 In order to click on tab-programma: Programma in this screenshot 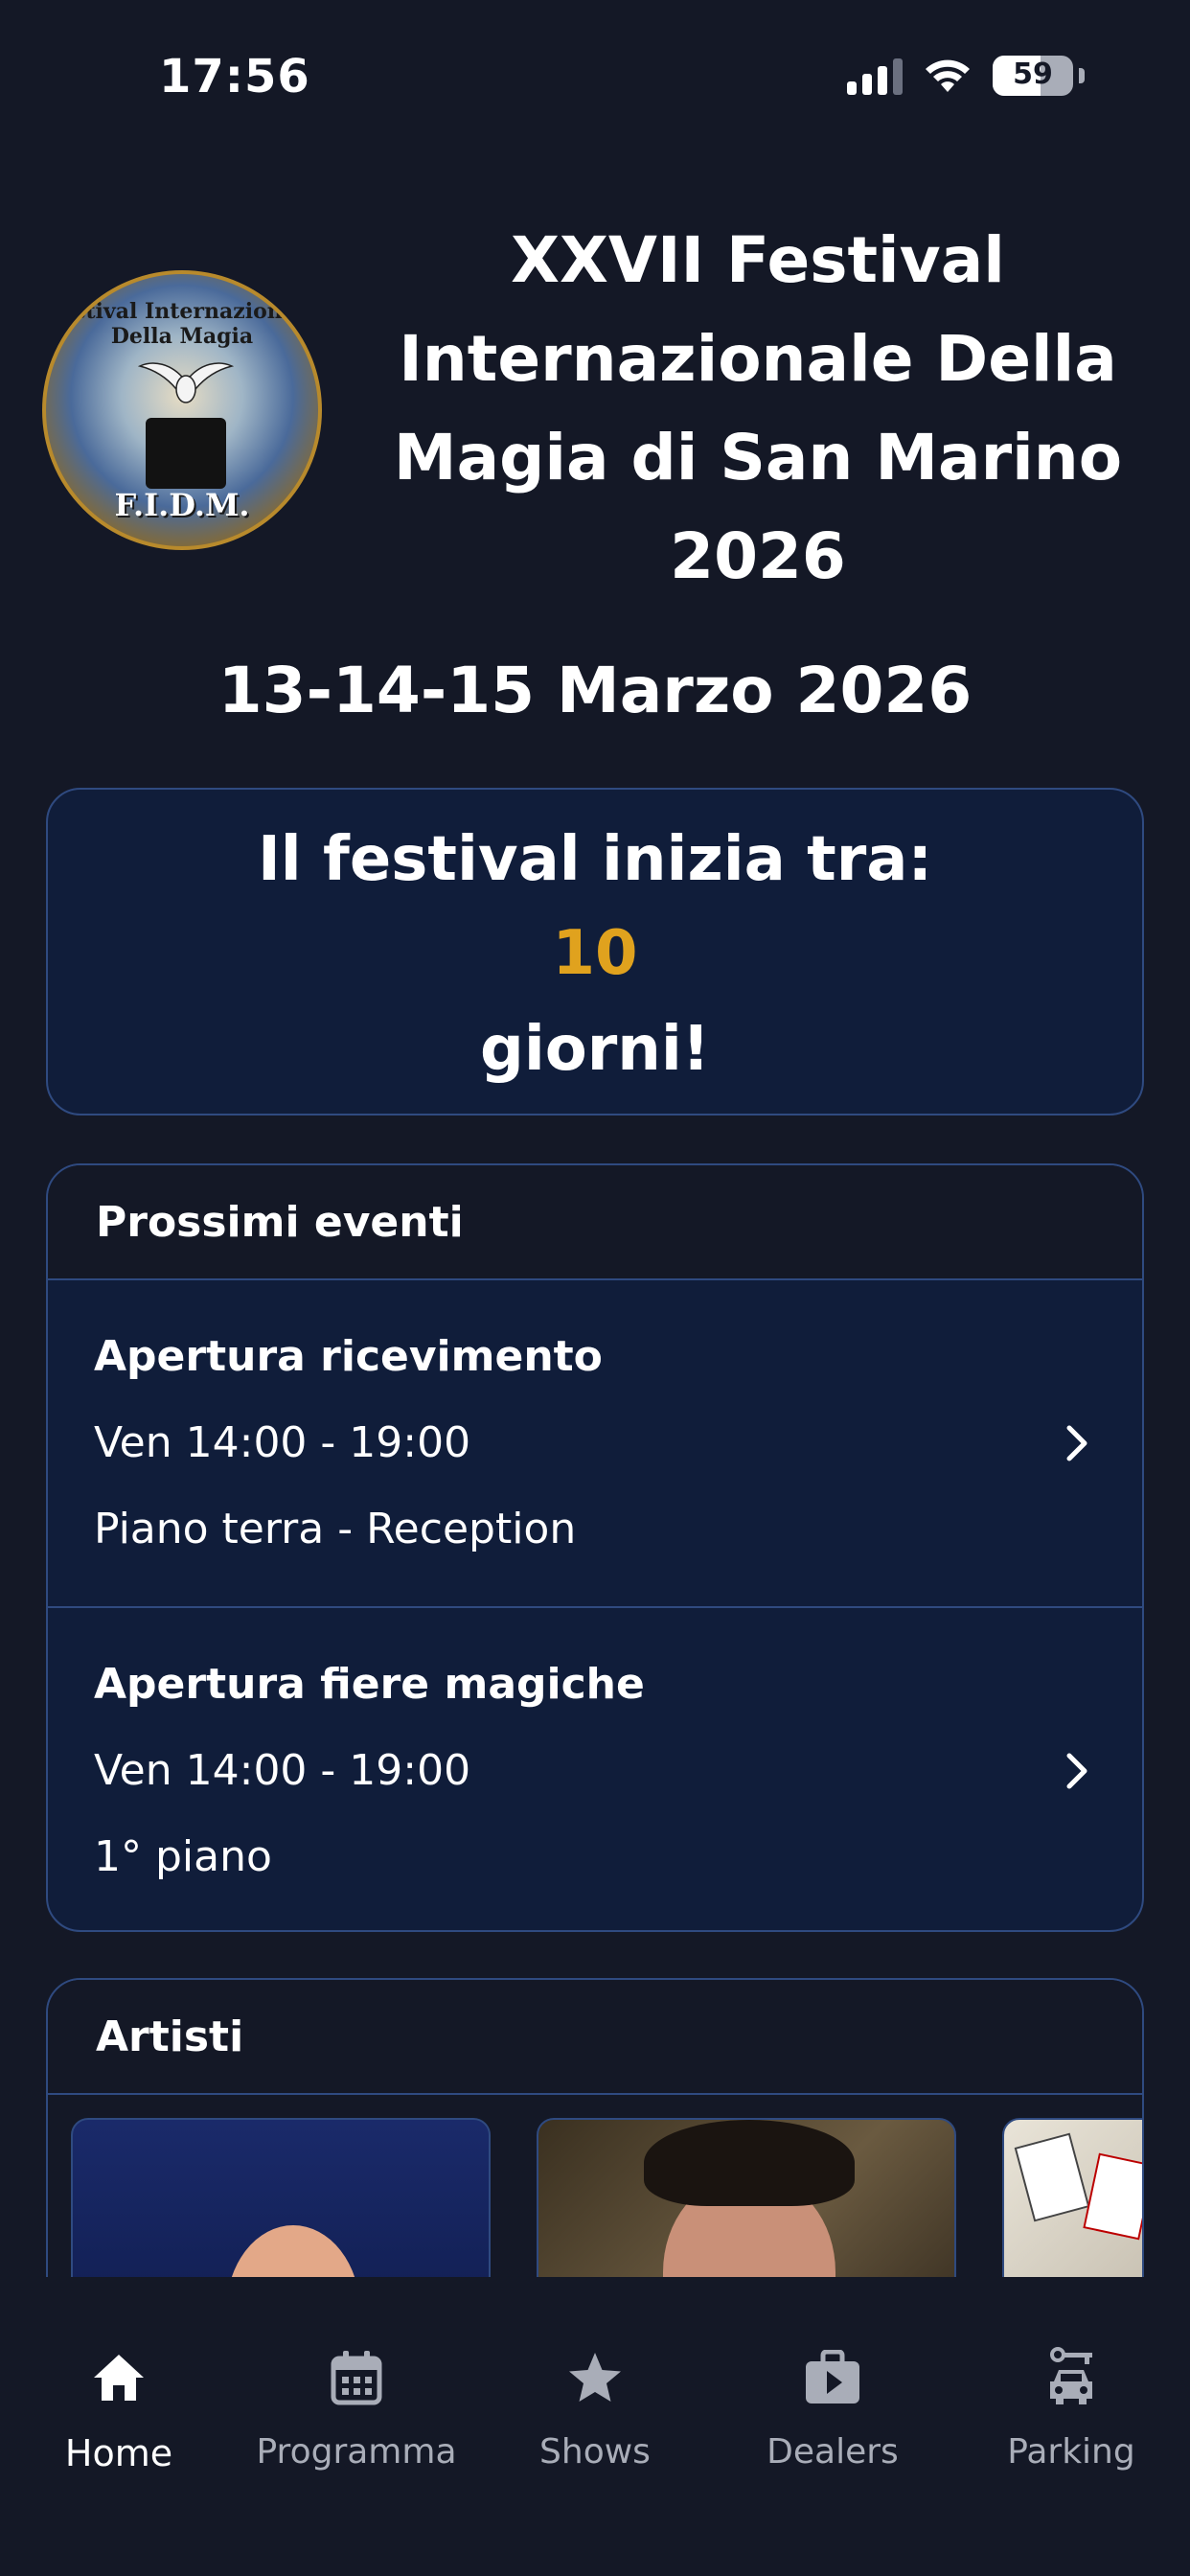, I will do `click(357, 2408)`.